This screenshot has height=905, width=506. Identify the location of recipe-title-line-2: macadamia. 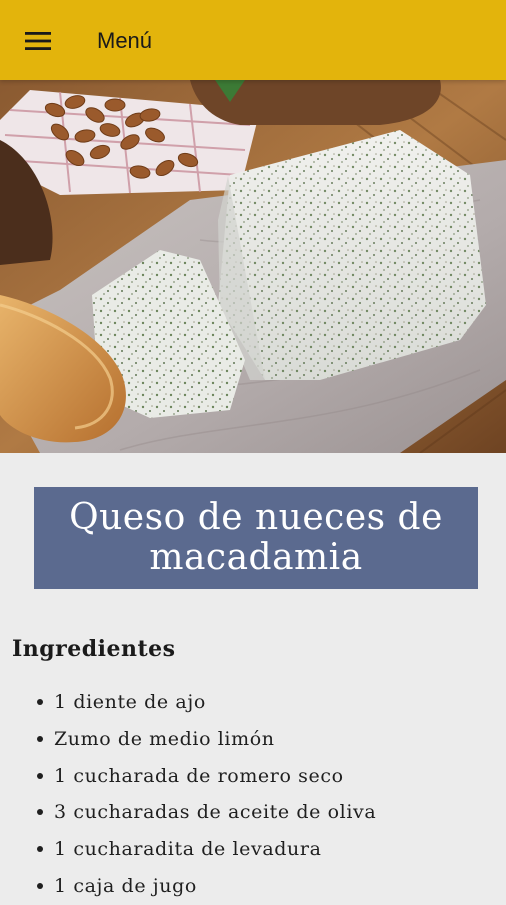
(256, 557).